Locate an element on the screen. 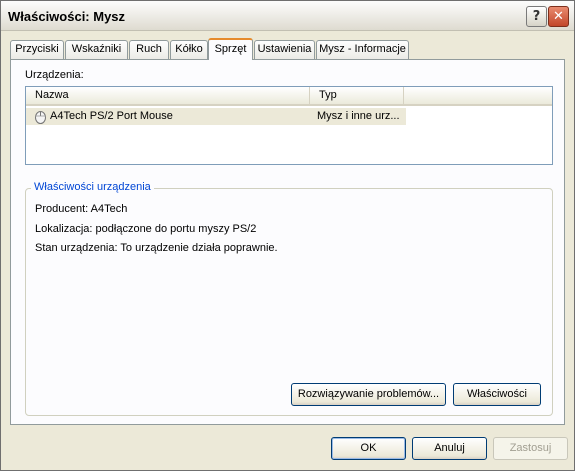  apply-button: Zastosuj is located at coordinates (530, 448).